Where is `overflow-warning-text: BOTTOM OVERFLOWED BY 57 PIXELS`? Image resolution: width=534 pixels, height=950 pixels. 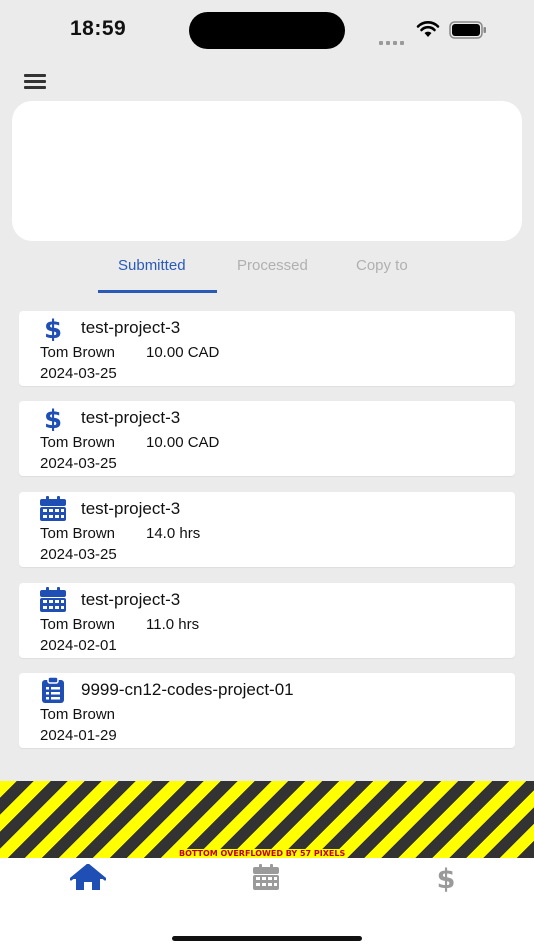
overflow-warning-text: BOTTOM OVERFLOWED BY 57 PIXELS is located at coordinates (262, 853).